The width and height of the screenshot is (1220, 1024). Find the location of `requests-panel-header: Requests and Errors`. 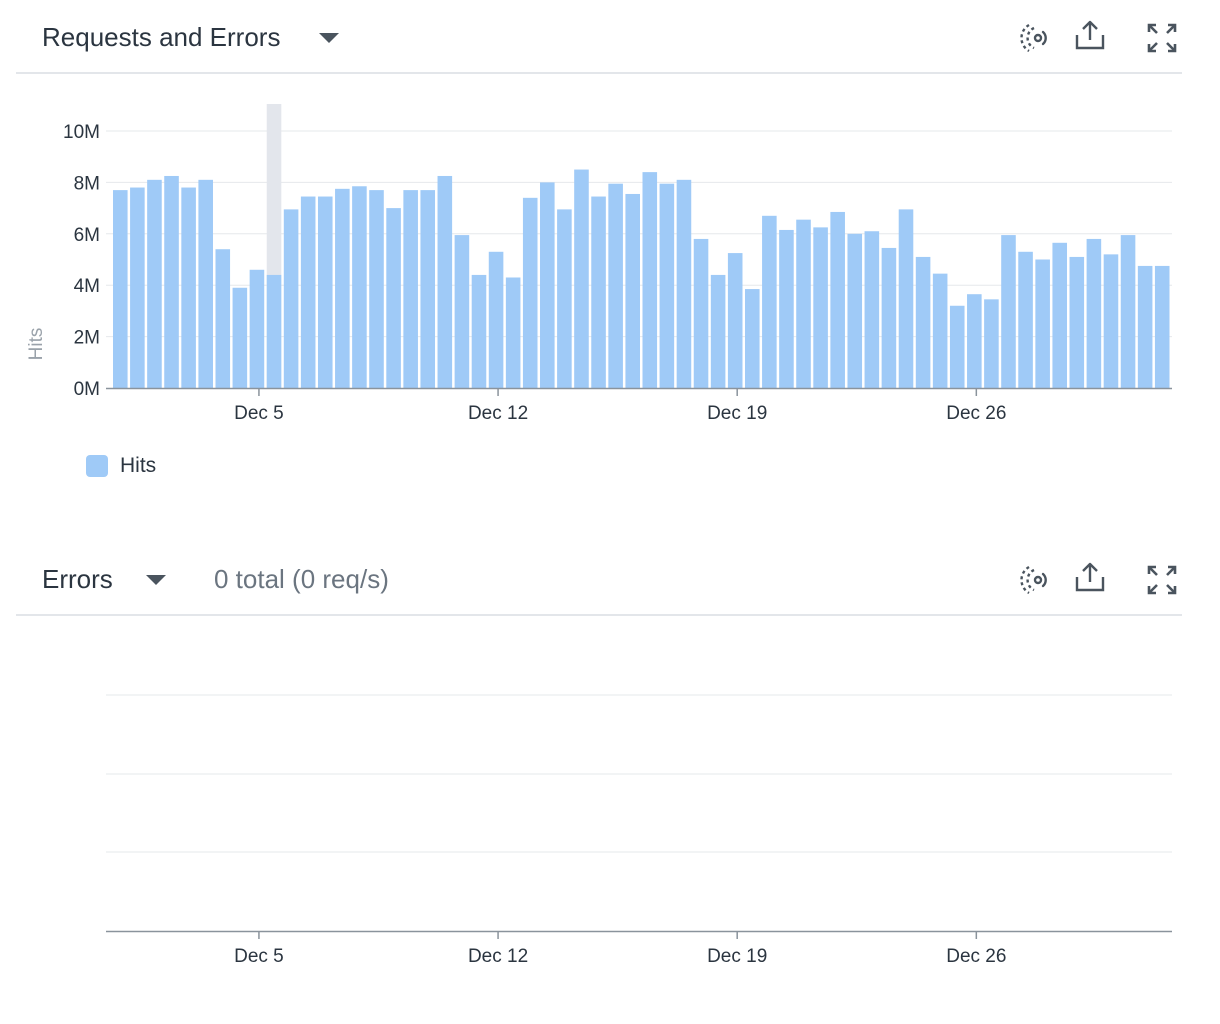

requests-panel-header: Requests and Errors is located at coordinates (599, 37).